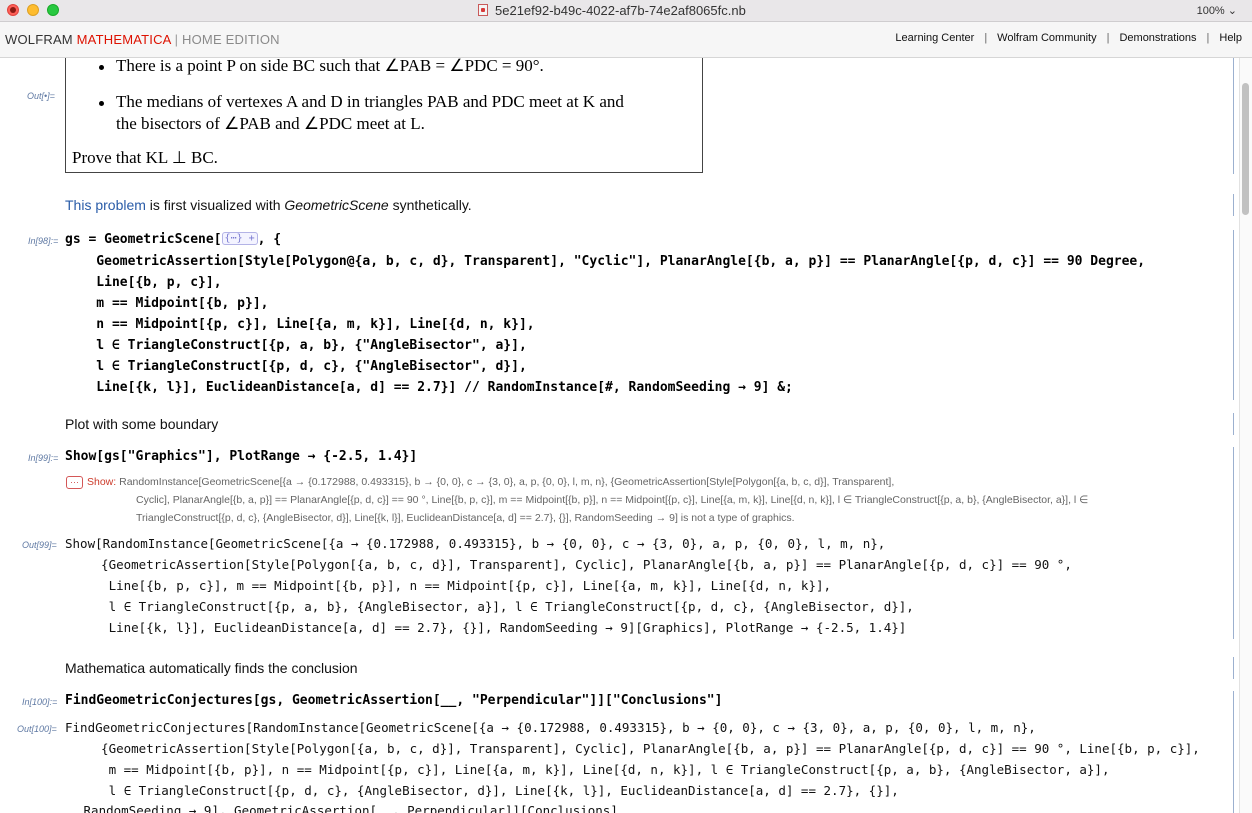 This screenshot has width=1252, height=813. Describe the element at coordinates (143, 282) in the screenshot. I see `in98-line-4: Line[{b, p, c}],` at that location.